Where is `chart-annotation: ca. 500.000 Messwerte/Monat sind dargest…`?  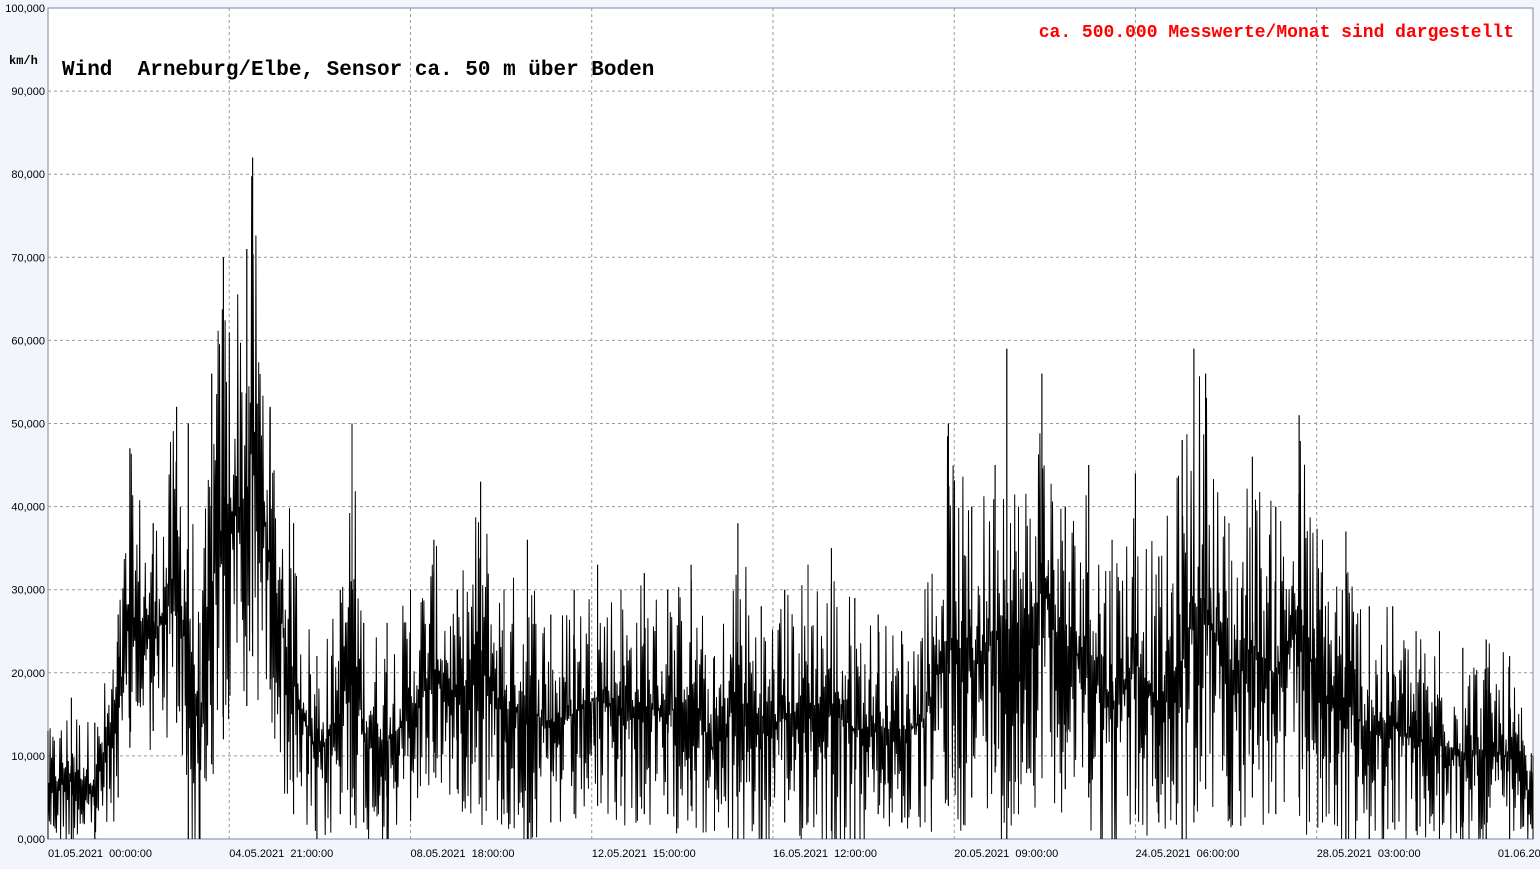 chart-annotation: ca. 500.000 Messwerte/Monat sind dargest… is located at coordinates (1276, 33).